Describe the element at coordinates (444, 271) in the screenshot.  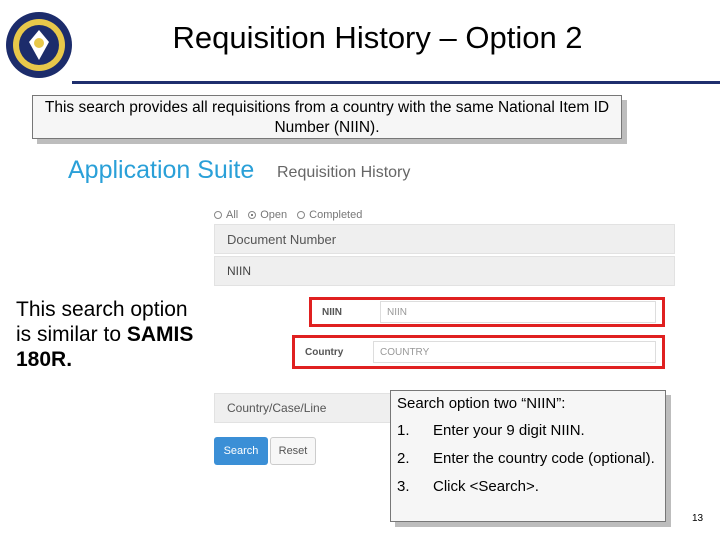
I see `niin-panel-header: NIIN` at that location.